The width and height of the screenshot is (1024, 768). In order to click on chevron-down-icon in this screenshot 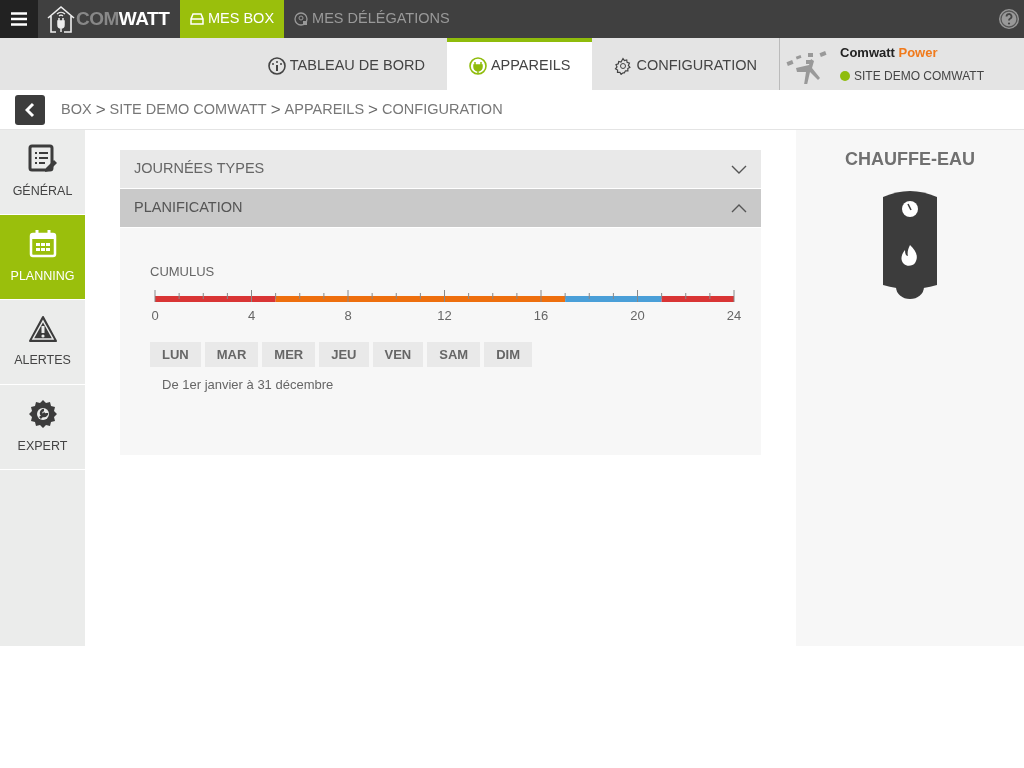, I will do `click(739, 169)`.